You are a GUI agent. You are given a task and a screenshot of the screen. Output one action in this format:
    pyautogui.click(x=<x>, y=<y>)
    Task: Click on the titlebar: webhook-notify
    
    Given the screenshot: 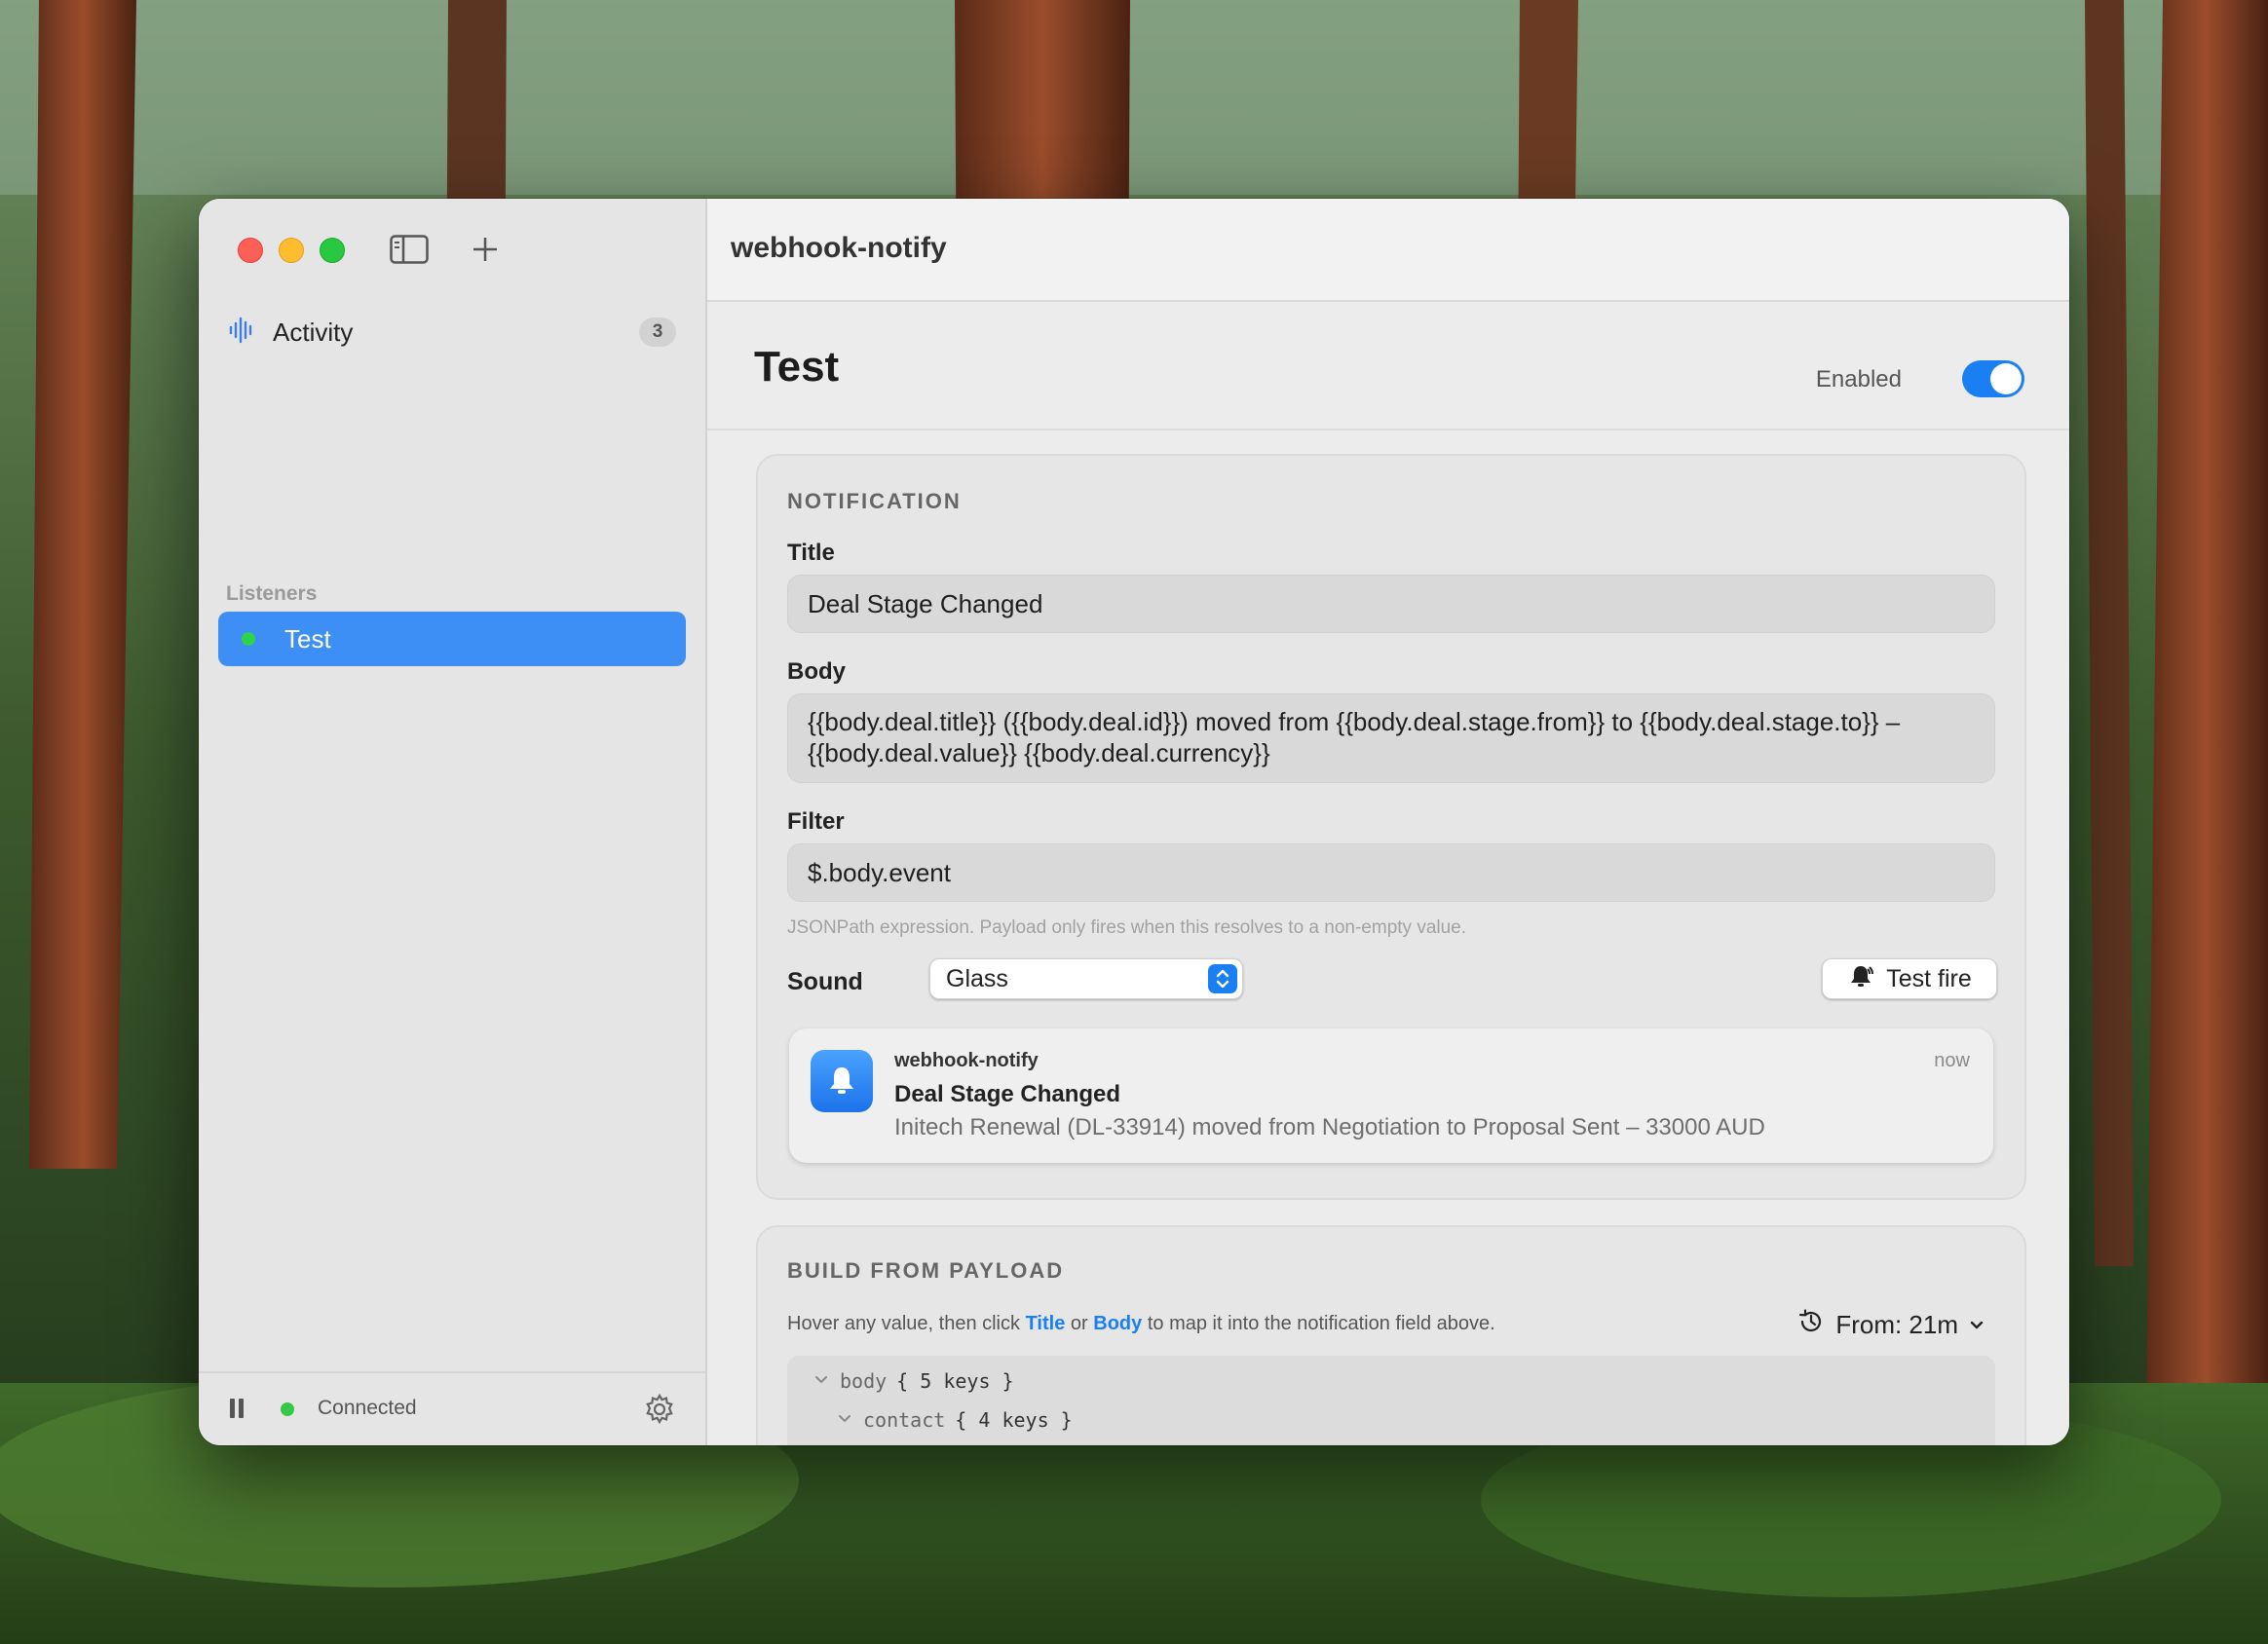 What is the action you would take?
    pyautogui.click(x=1388, y=251)
    